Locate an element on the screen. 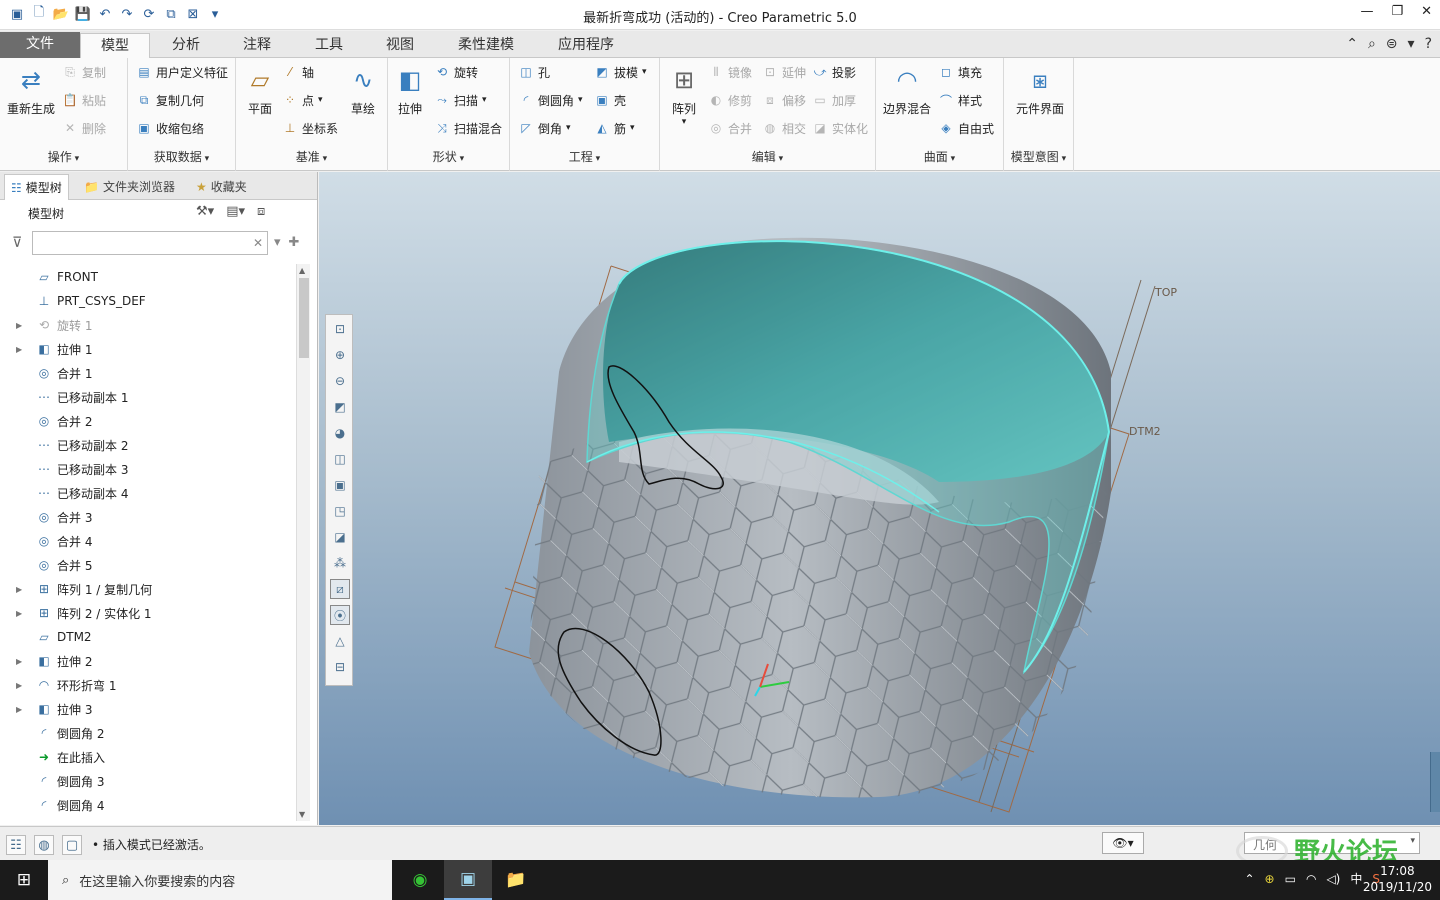  view-manager-icon: ▣ is located at coordinates (340, 485).